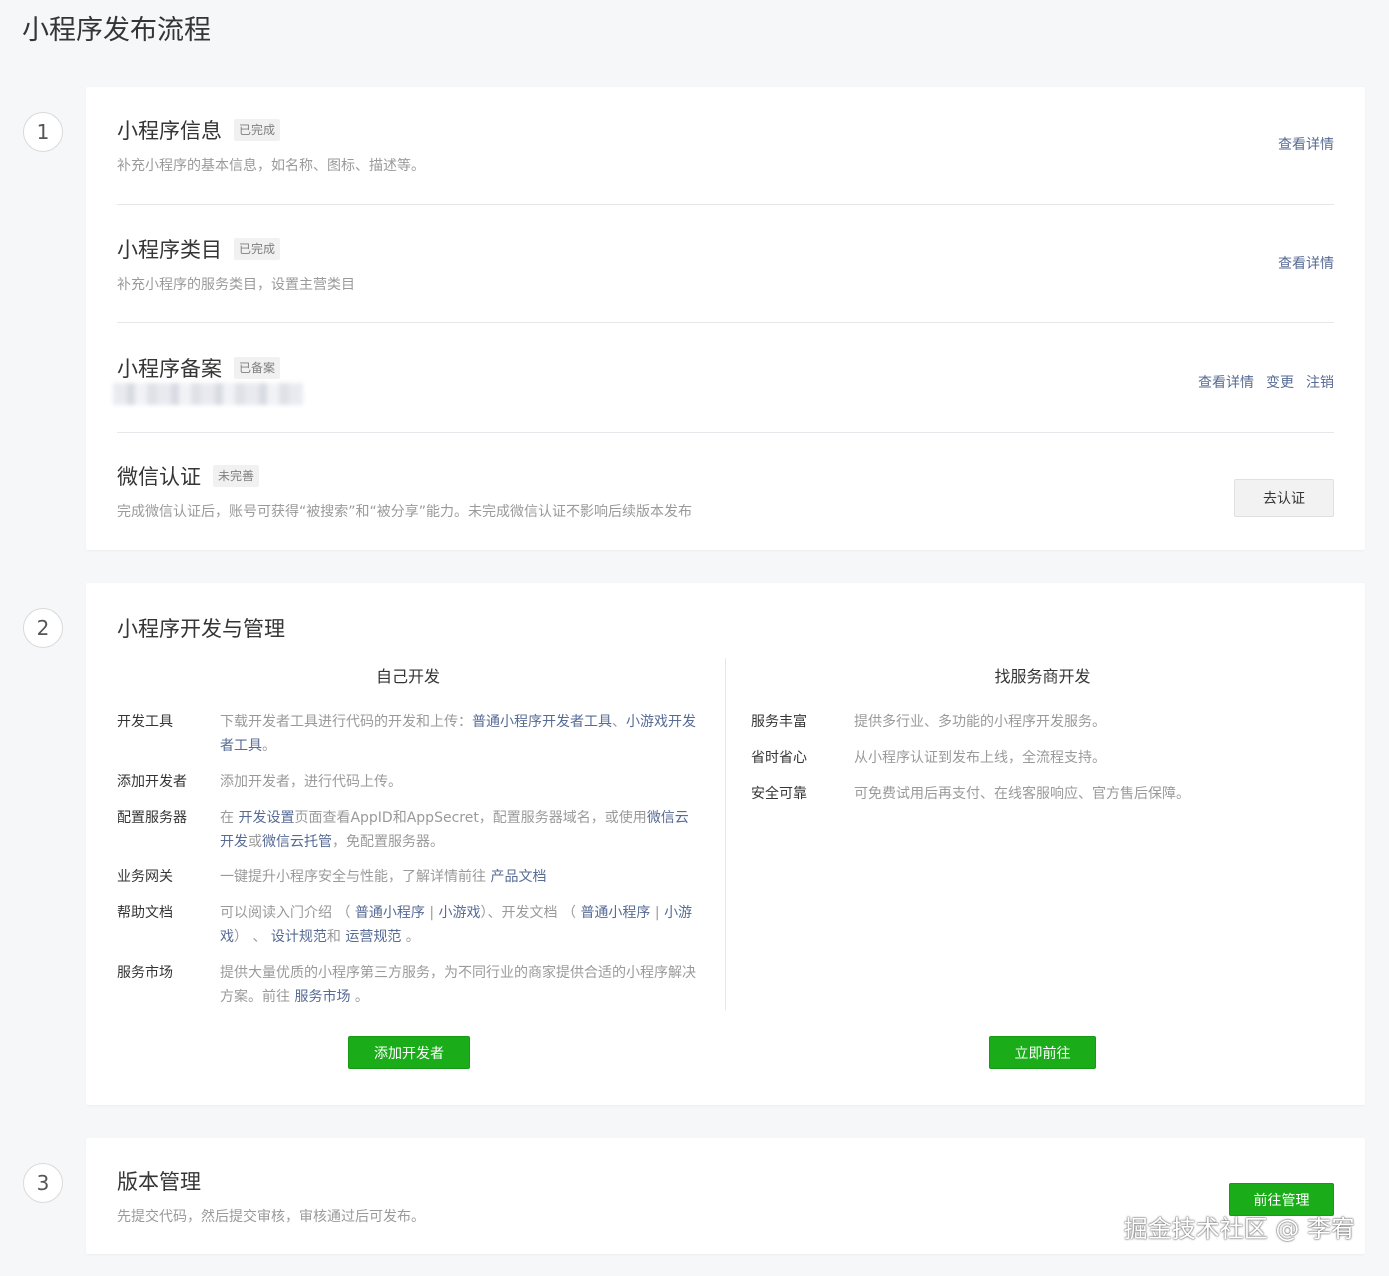 This screenshot has width=1389, height=1276. Describe the element at coordinates (779, 758) in the screenshot. I see `provider-dev-item-key: 省时省心` at that location.